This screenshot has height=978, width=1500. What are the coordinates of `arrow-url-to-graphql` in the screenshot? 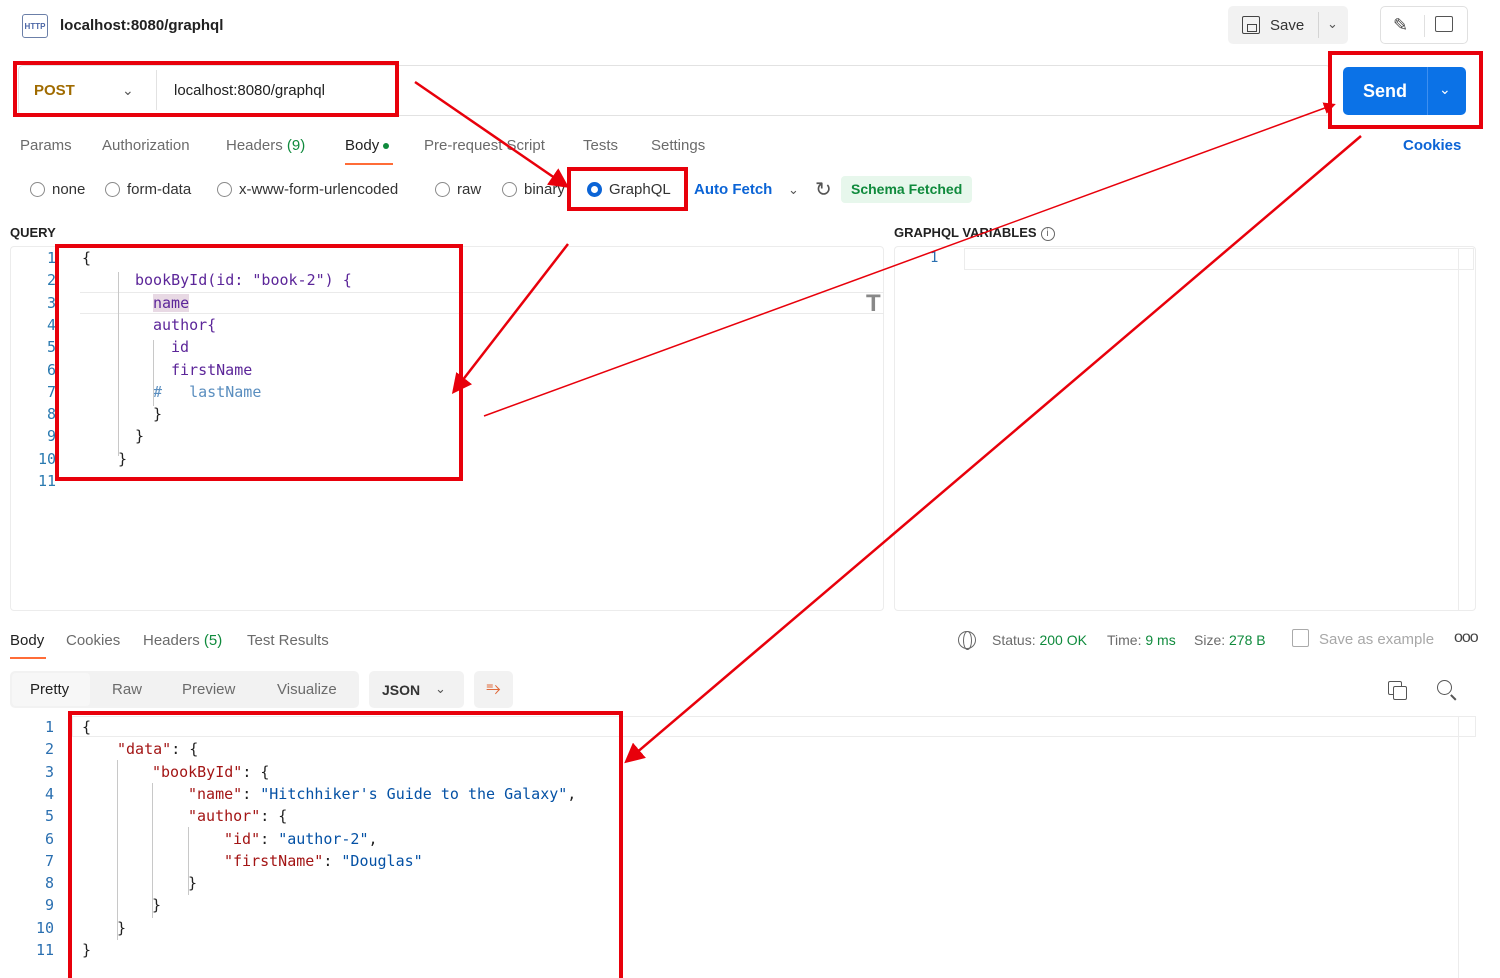 It's located at (492, 134).